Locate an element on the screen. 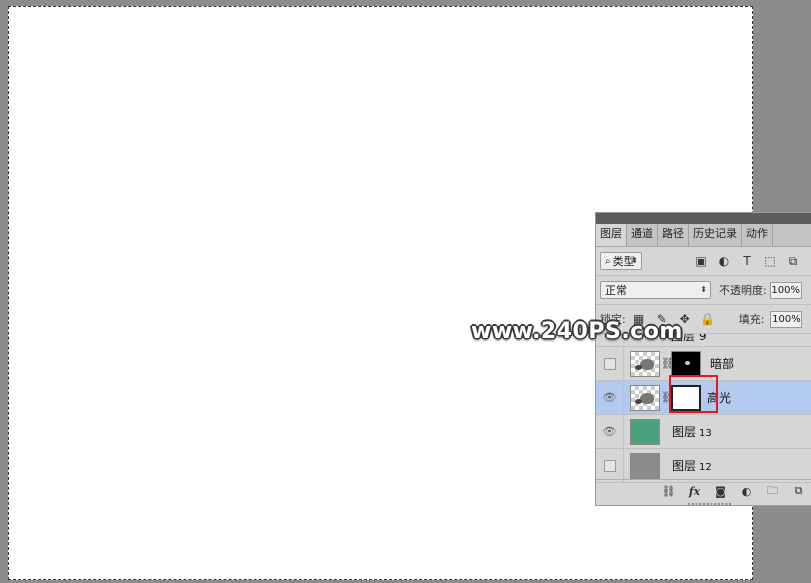 Image resolution: width=811 pixels, height=583 pixels. layer-row: 图层 12 is located at coordinates (703, 466).